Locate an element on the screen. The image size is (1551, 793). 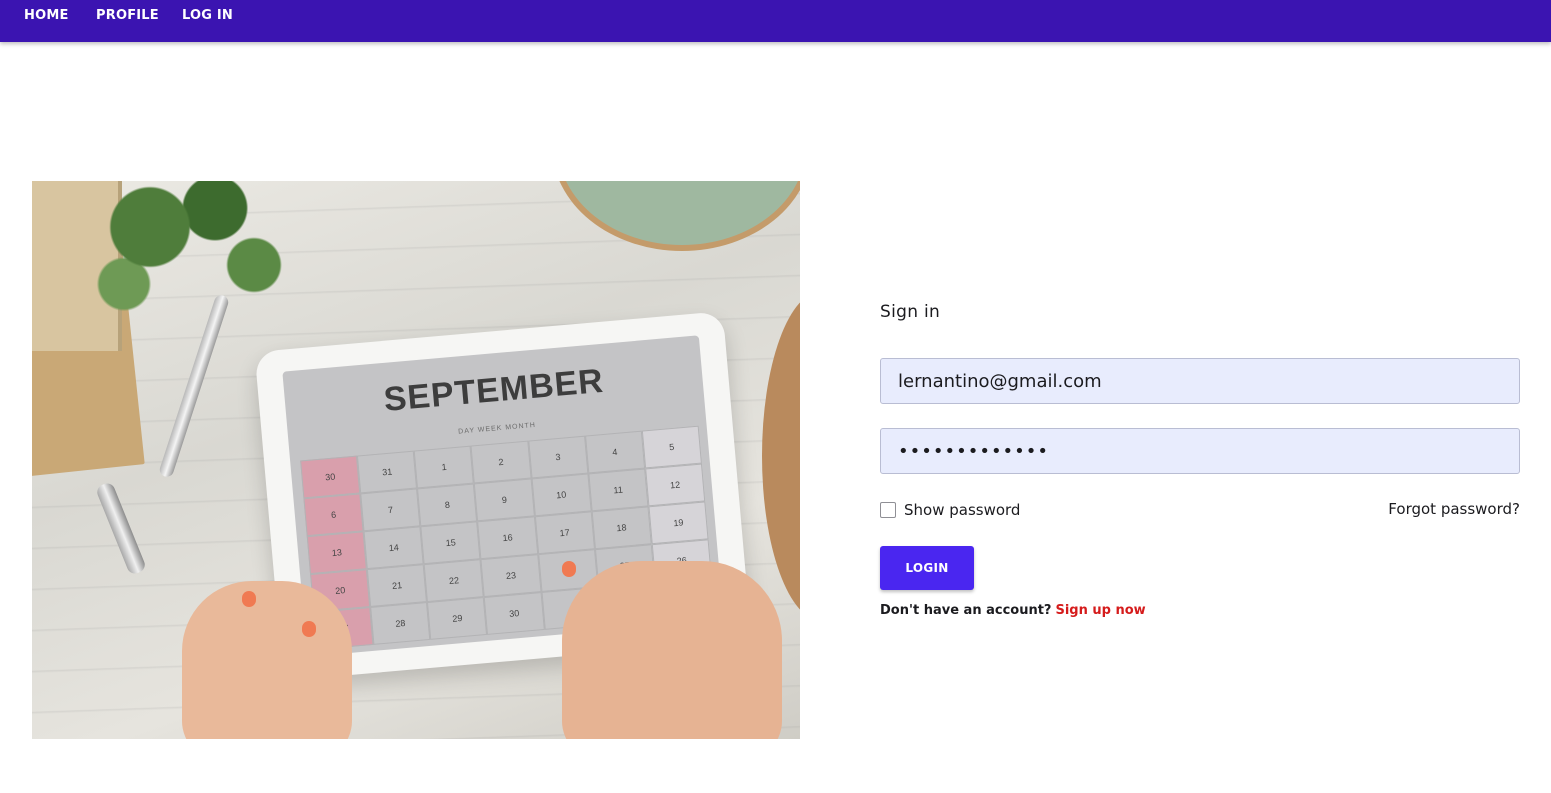
calendar-day-cell: 18 is located at coordinates (621, 528).